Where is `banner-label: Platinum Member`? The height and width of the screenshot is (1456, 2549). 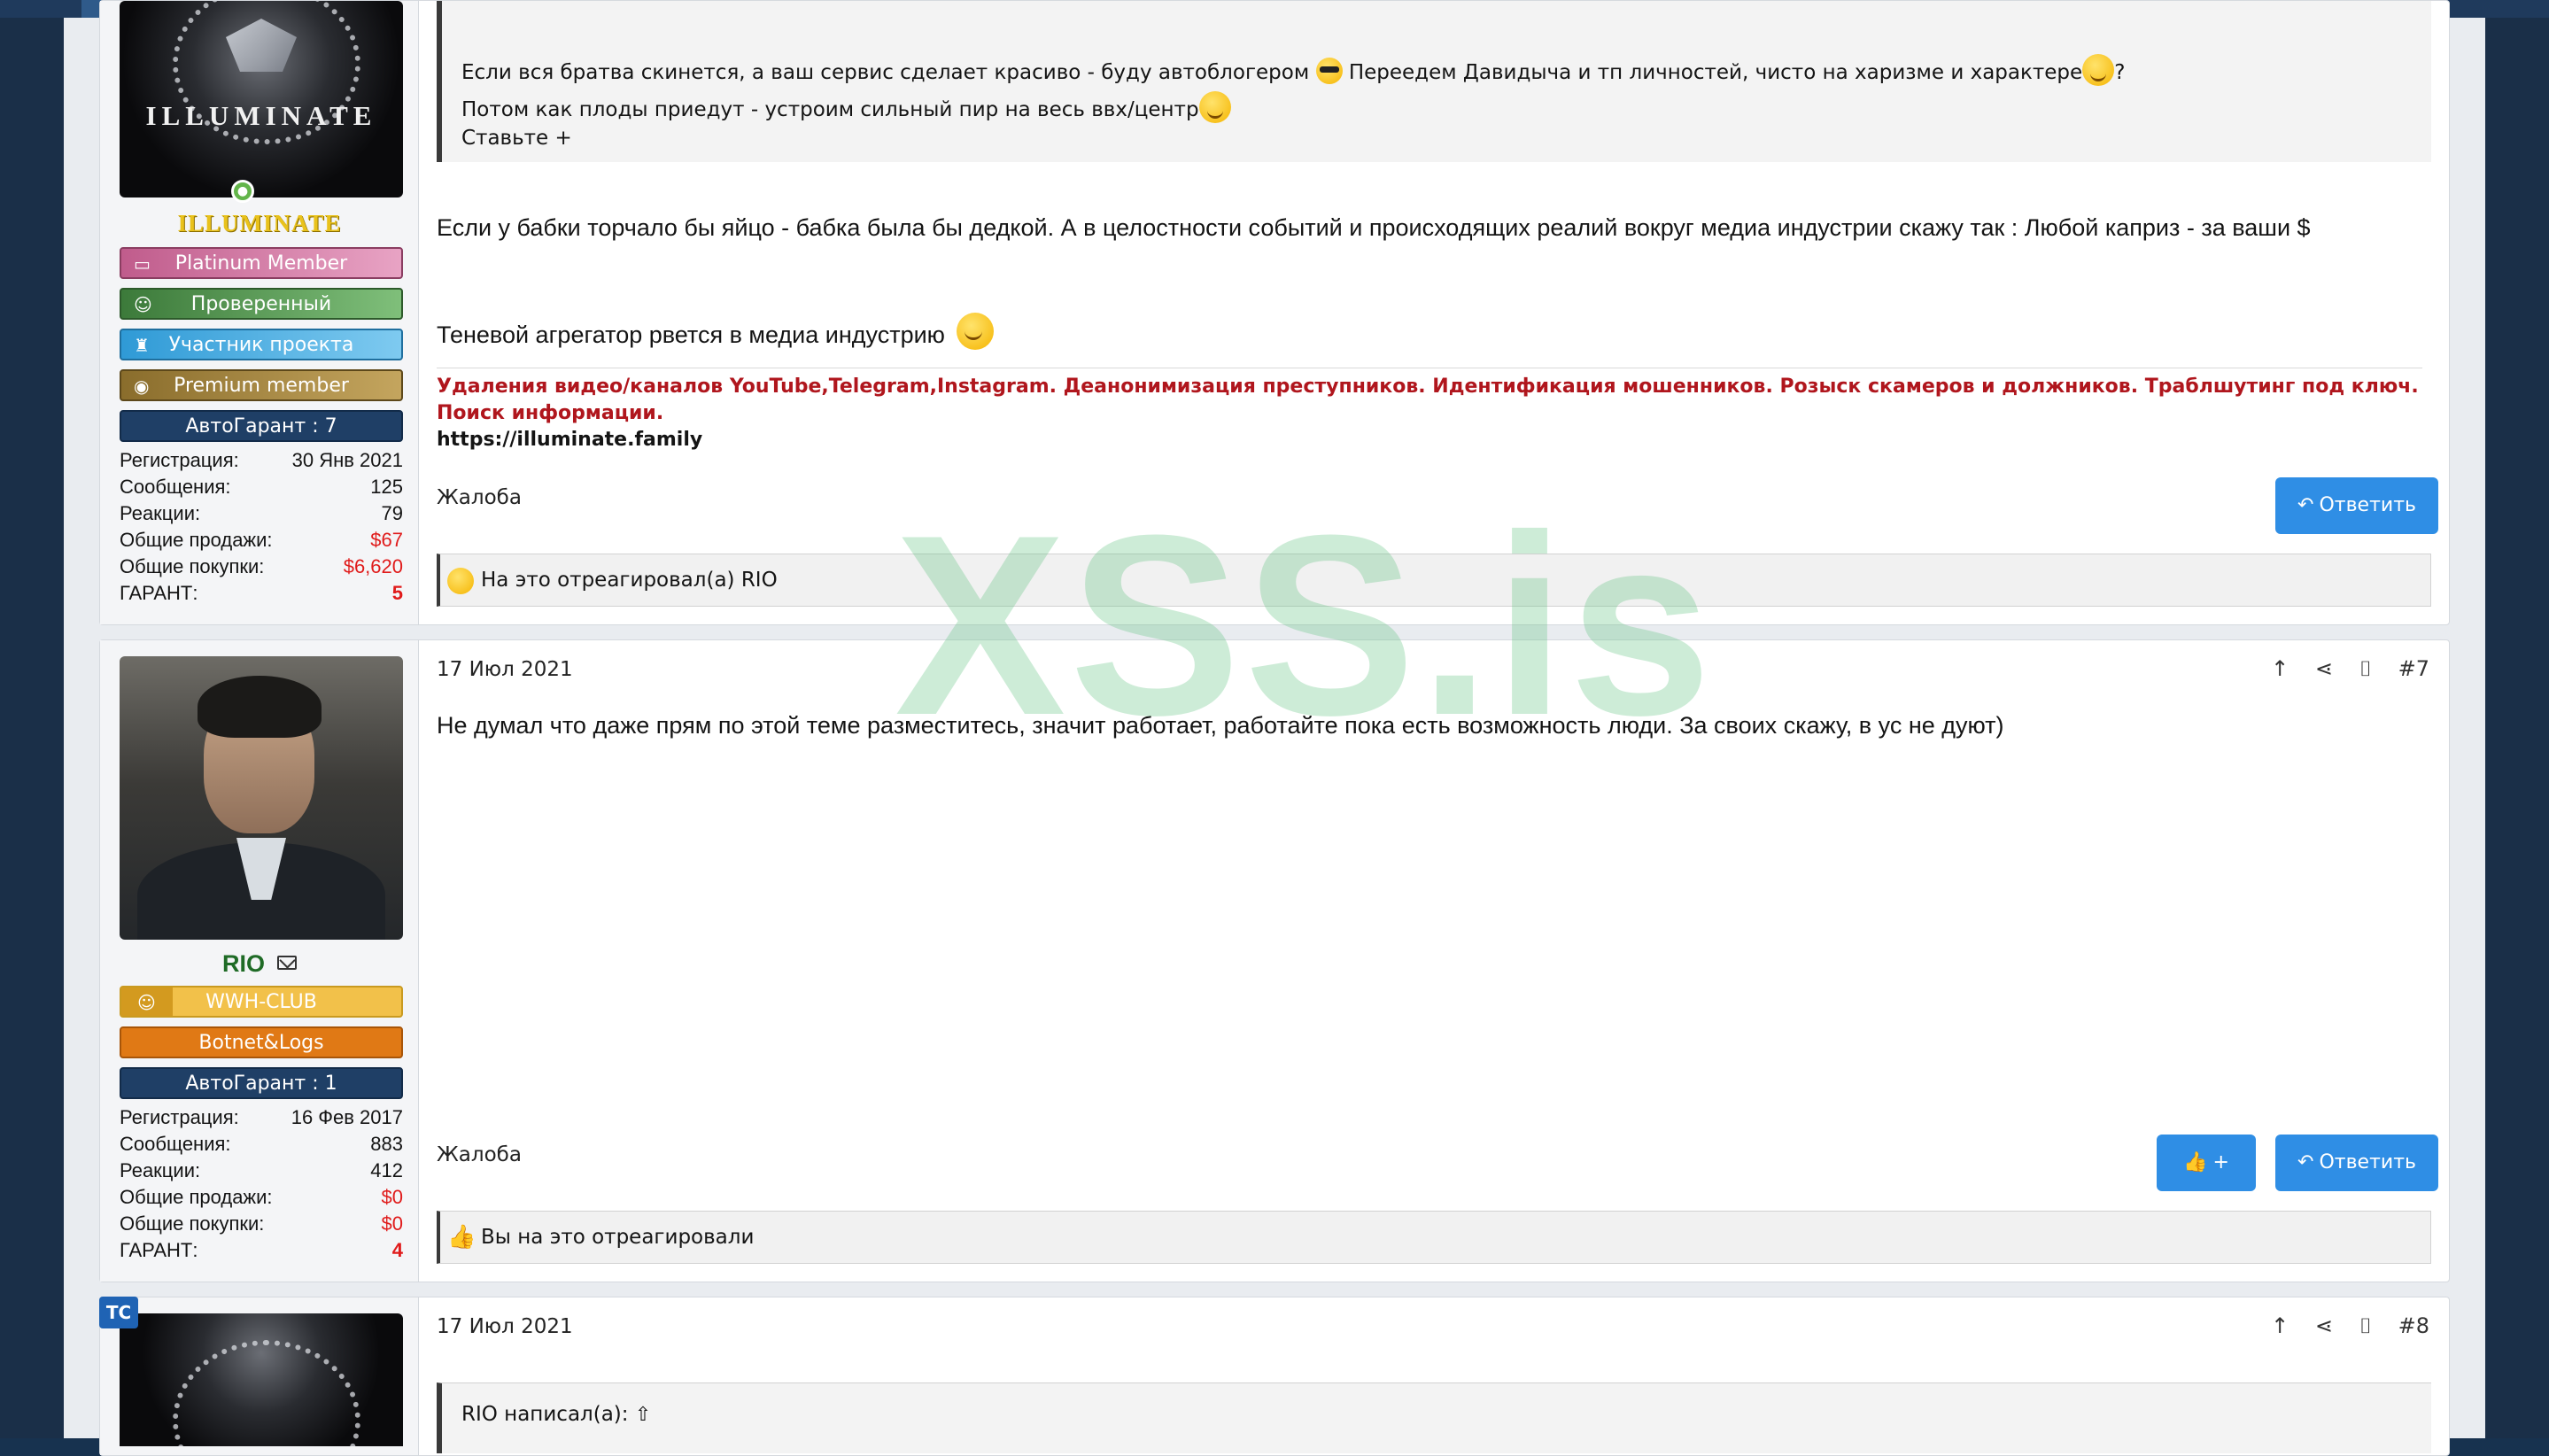 banner-label: Platinum Member is located at coordinates (261, 263).